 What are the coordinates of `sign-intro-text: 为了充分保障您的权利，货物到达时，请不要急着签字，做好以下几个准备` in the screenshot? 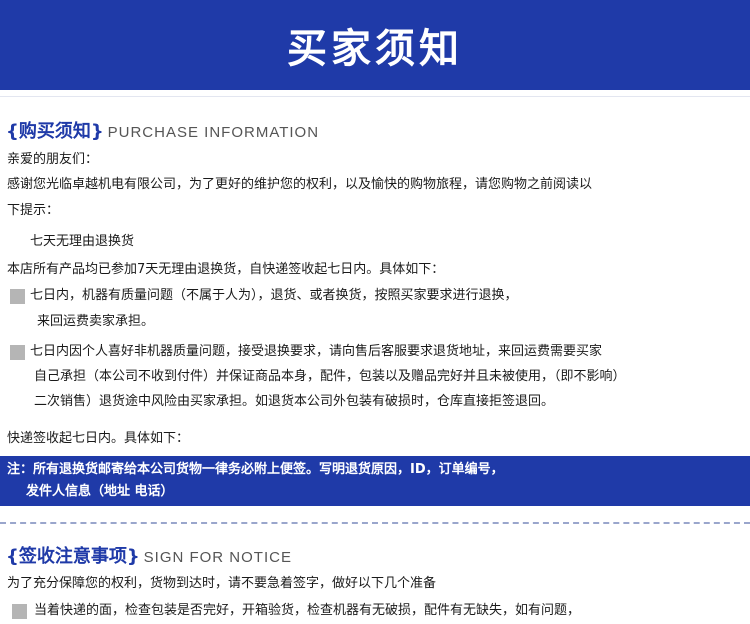 It's located at (222, 583).